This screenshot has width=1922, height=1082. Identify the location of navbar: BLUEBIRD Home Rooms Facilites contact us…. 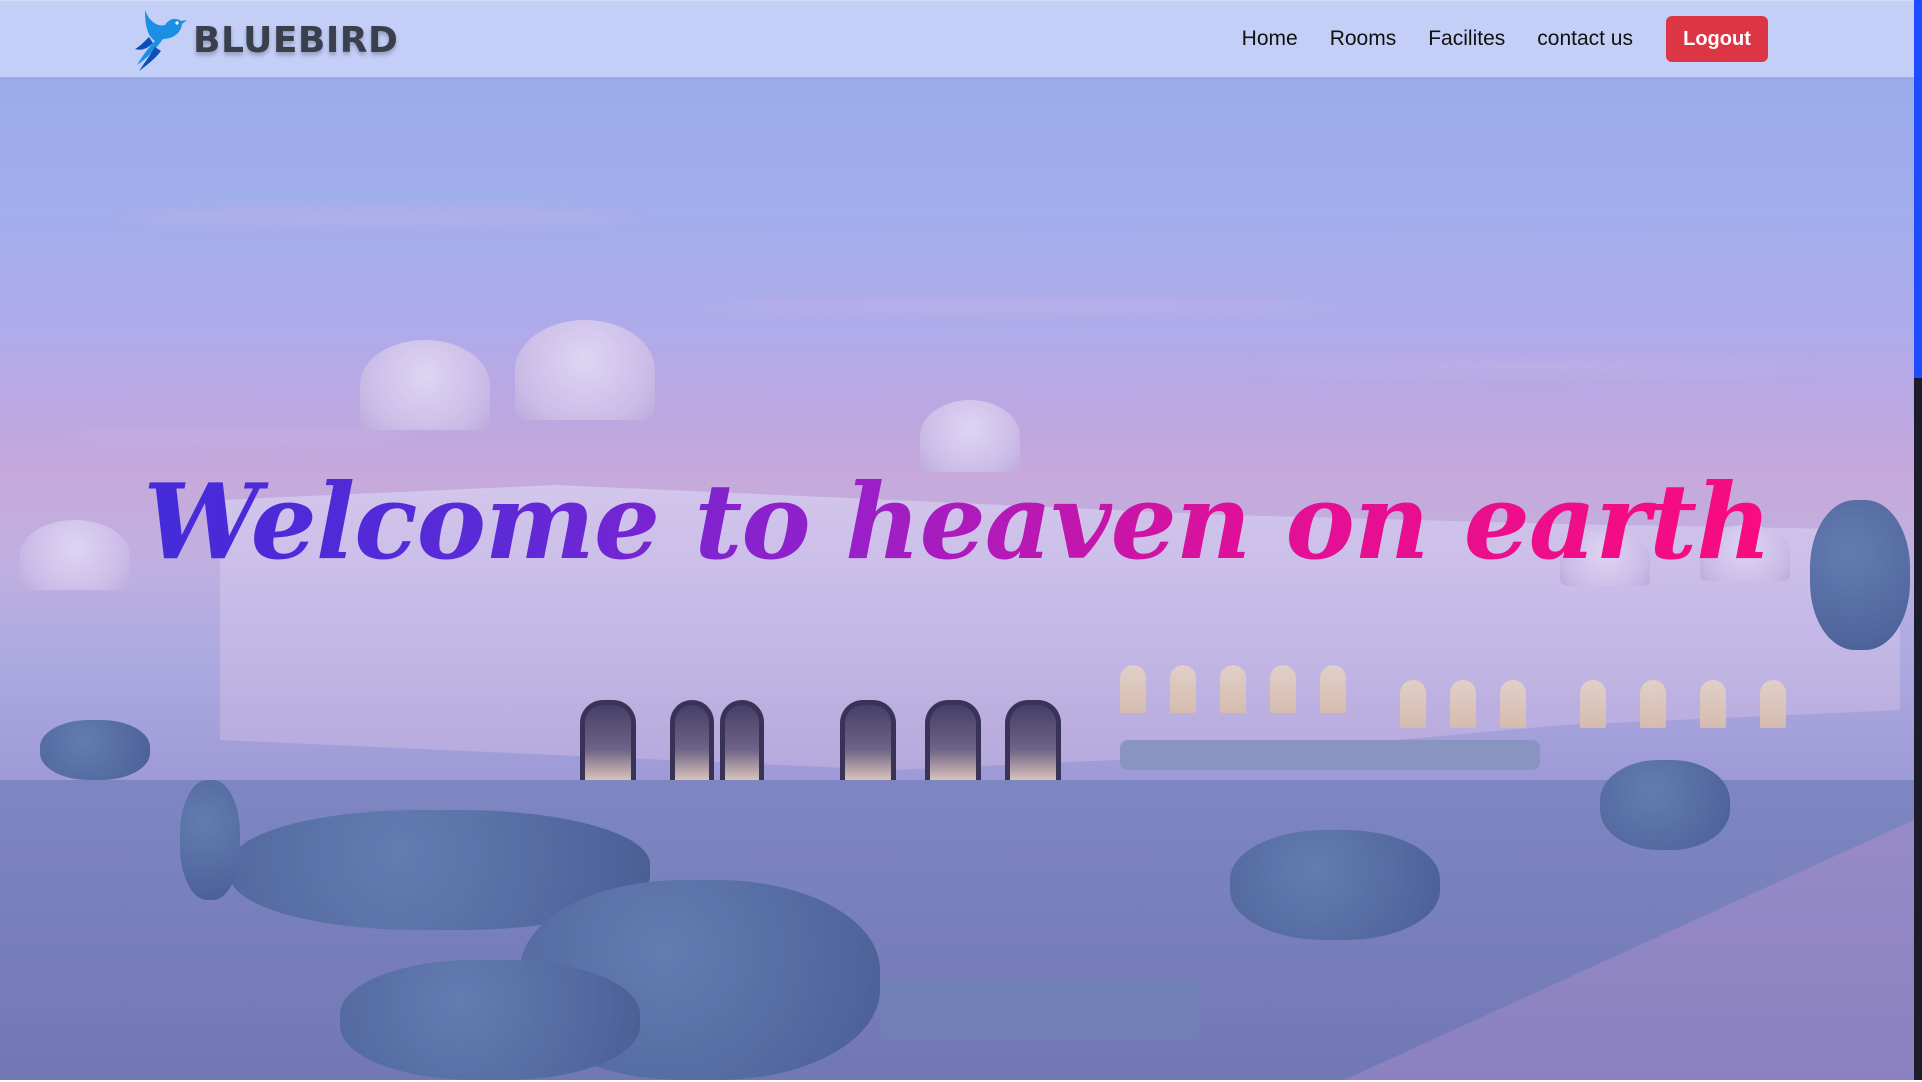
(957, 38).